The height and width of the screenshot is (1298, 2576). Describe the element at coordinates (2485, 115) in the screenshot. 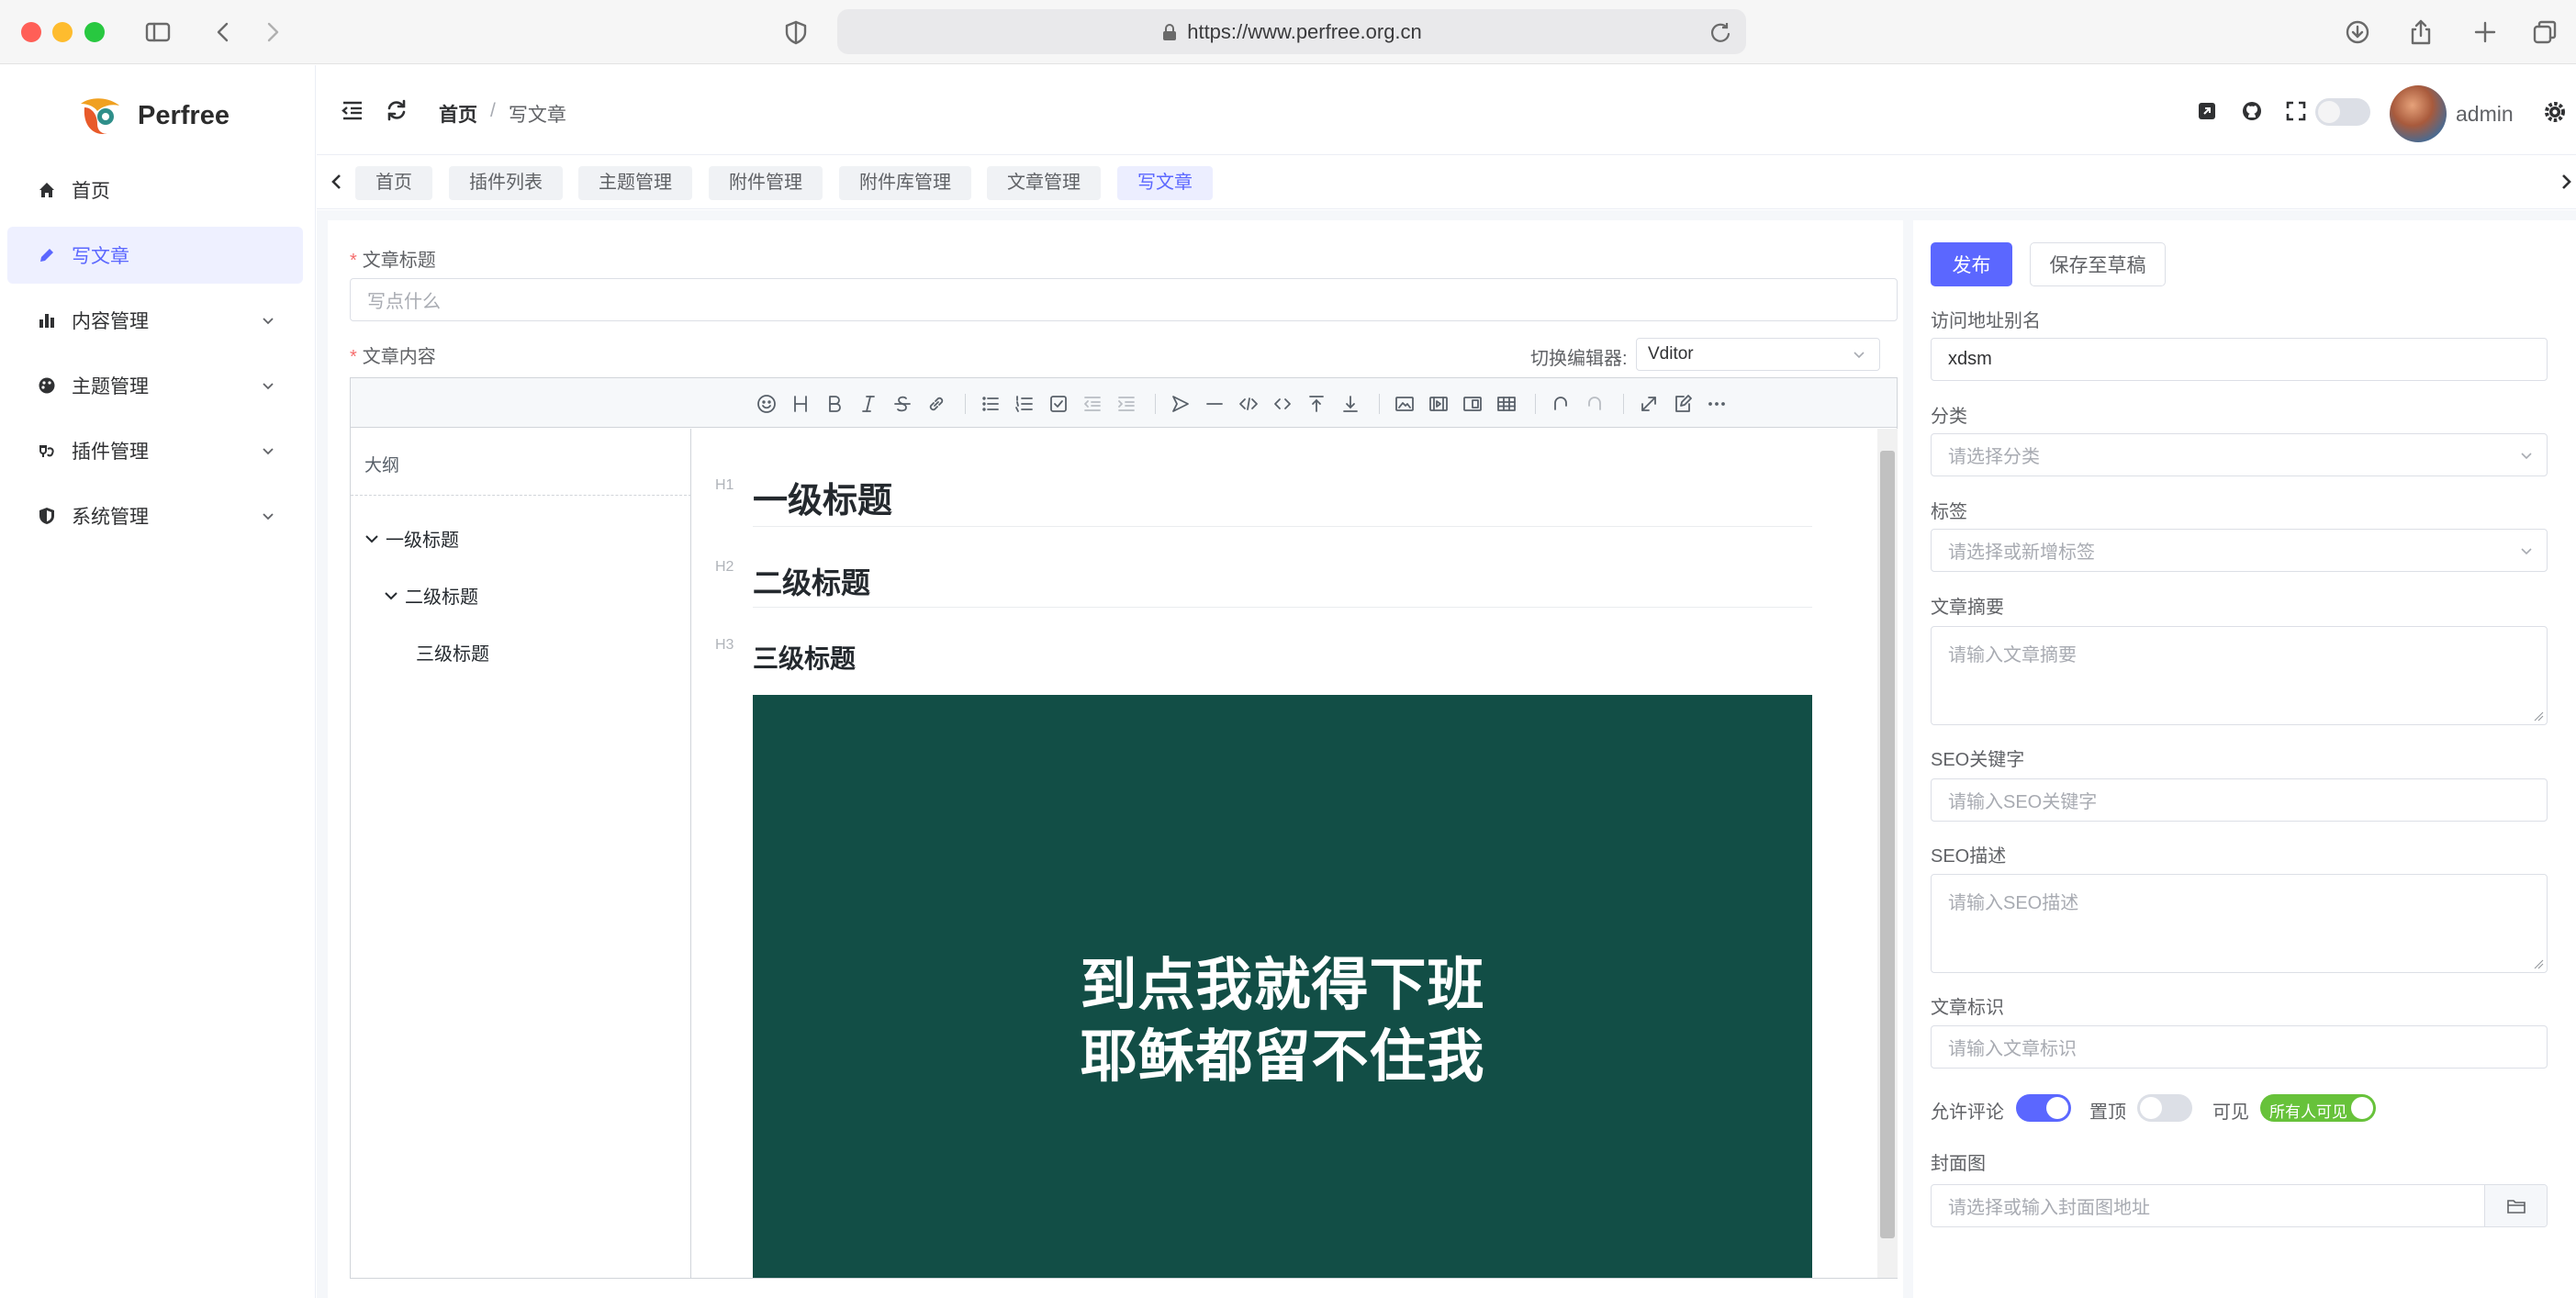

I see `user-name: admin` at that location.